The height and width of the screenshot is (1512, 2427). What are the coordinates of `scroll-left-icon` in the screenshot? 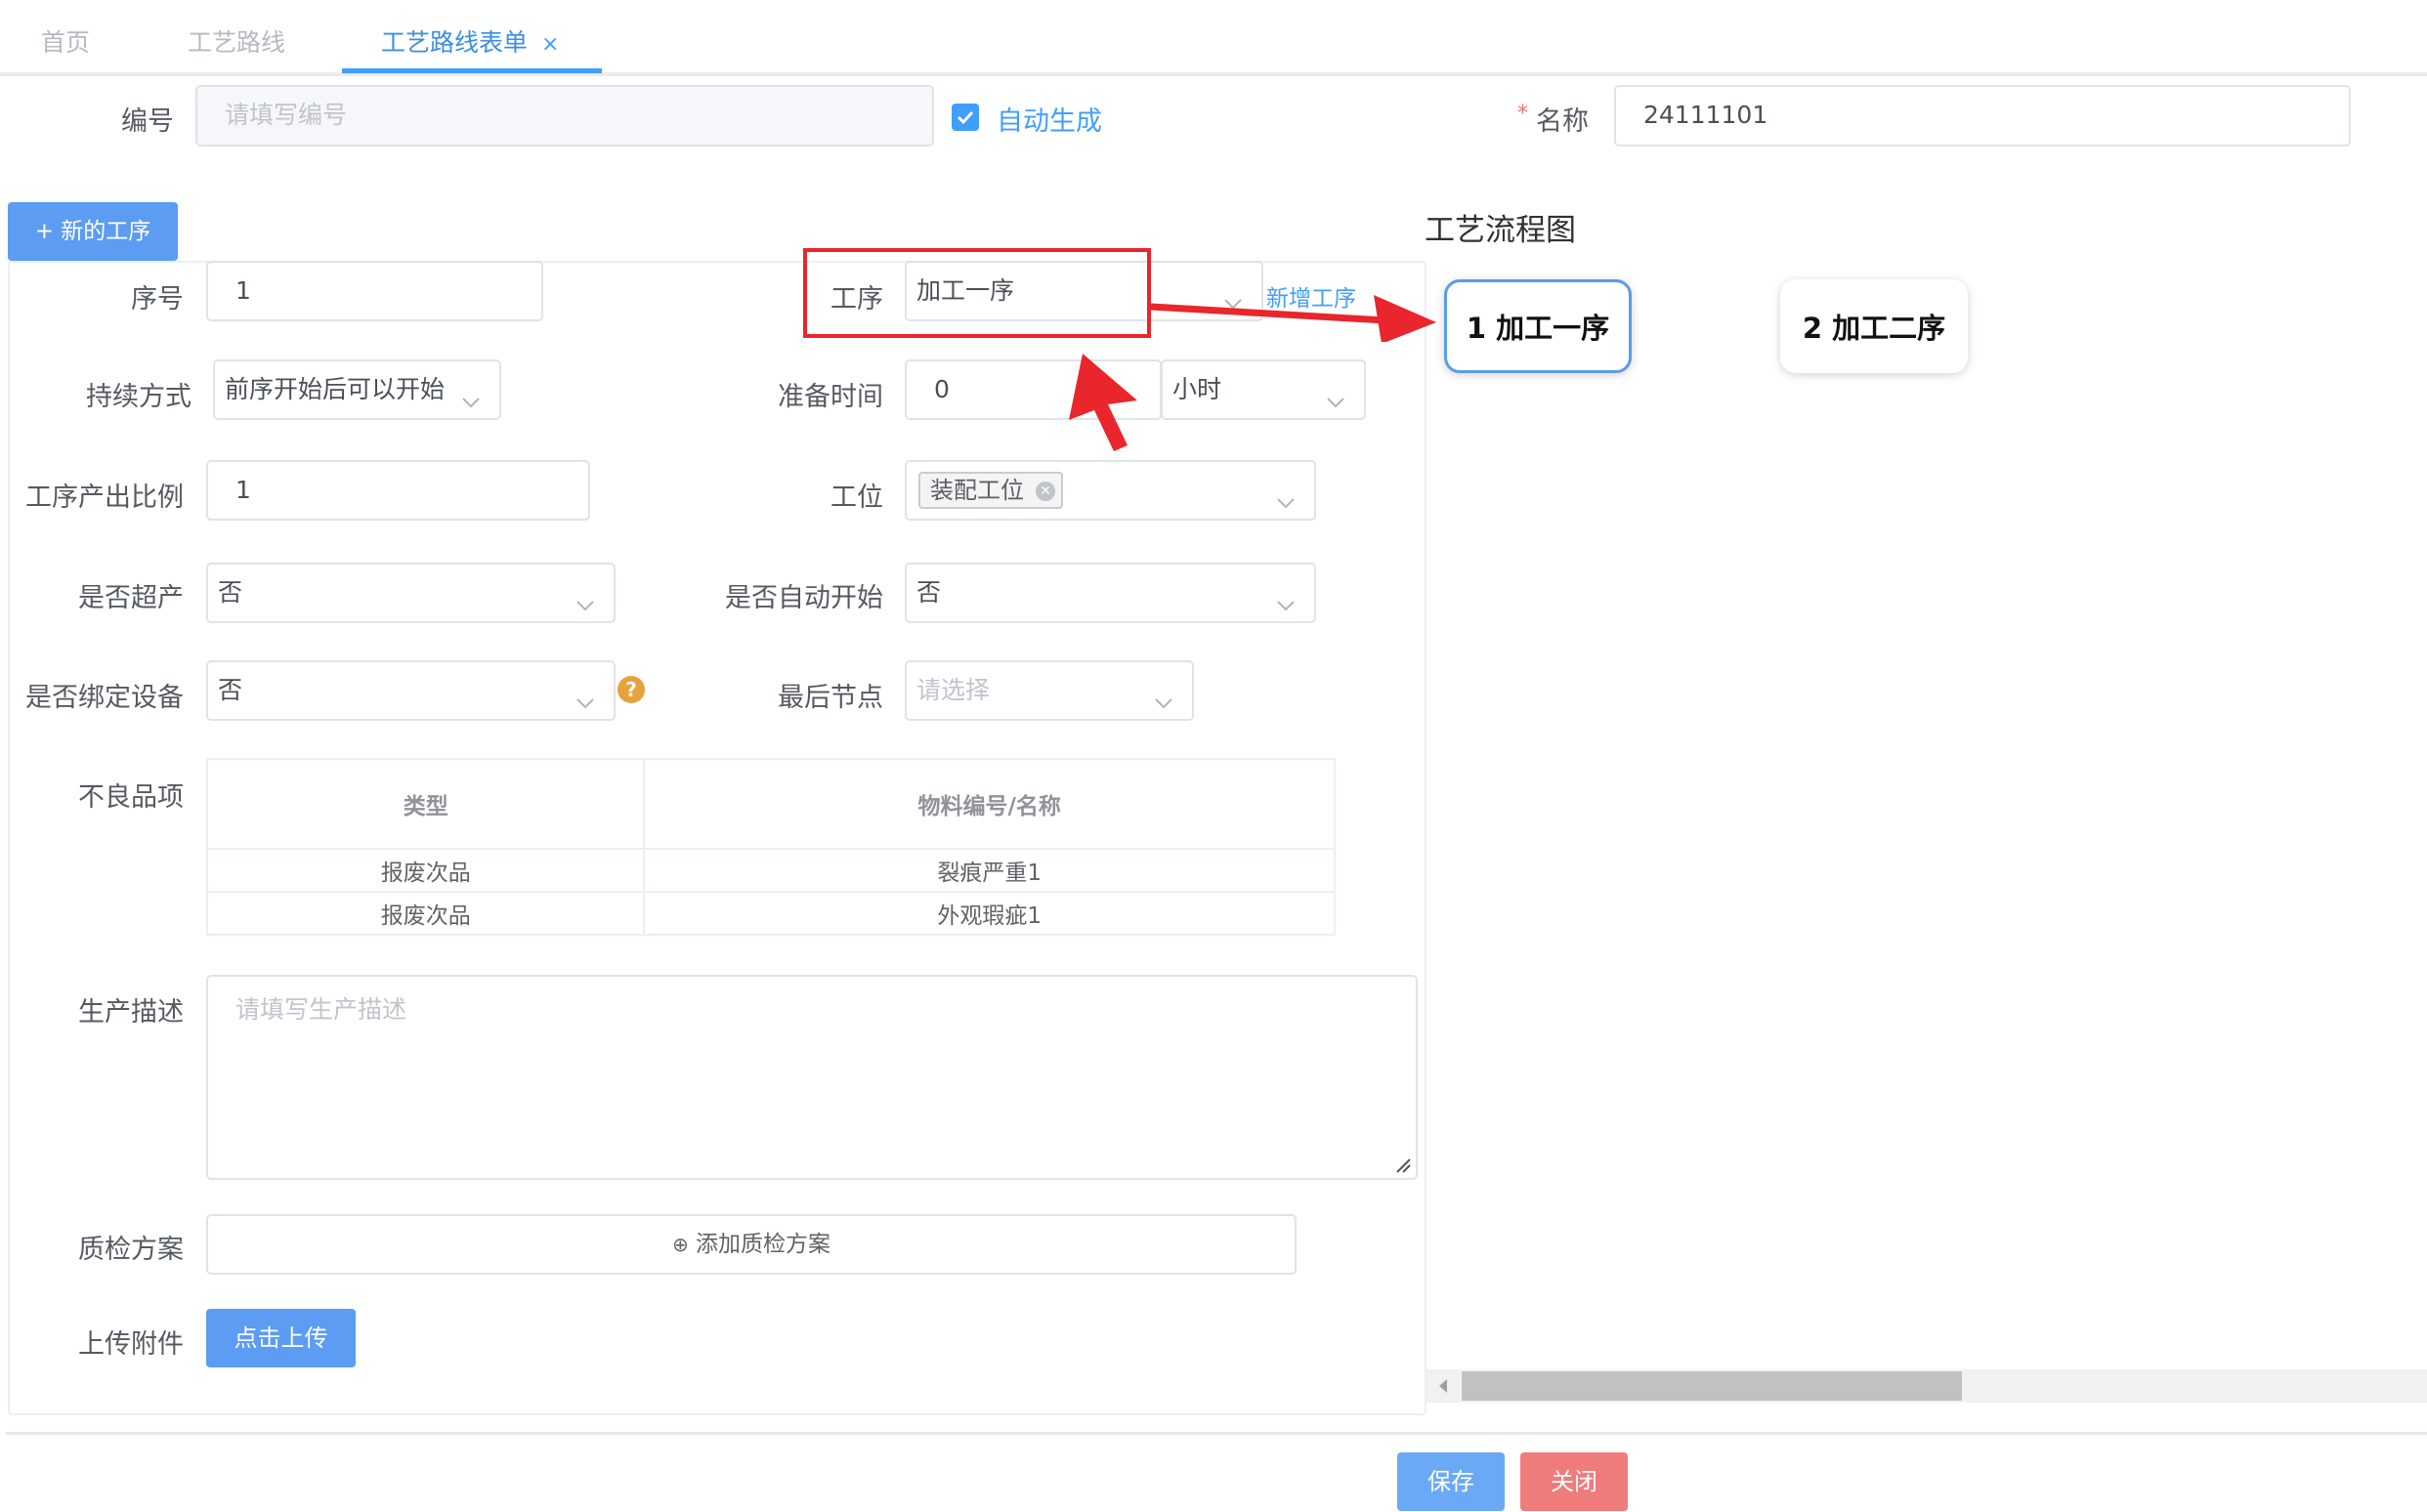 It's located at (1443, 1386).